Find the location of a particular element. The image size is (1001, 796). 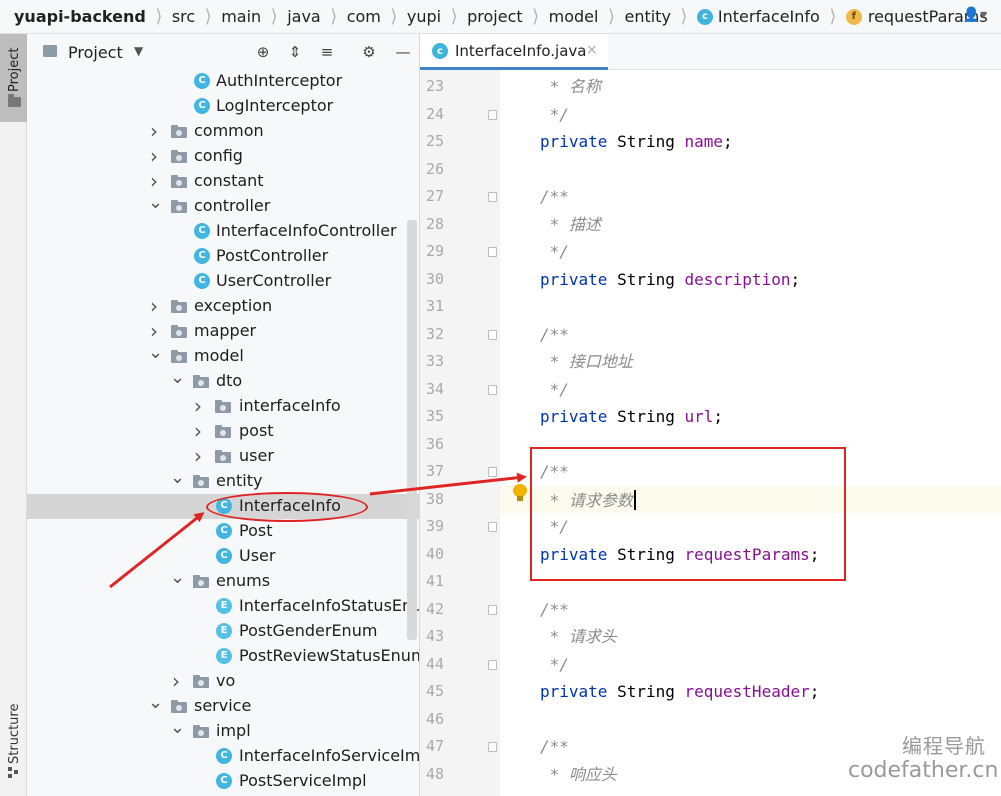

tree-item: › config is located at coordinates (217, 156).